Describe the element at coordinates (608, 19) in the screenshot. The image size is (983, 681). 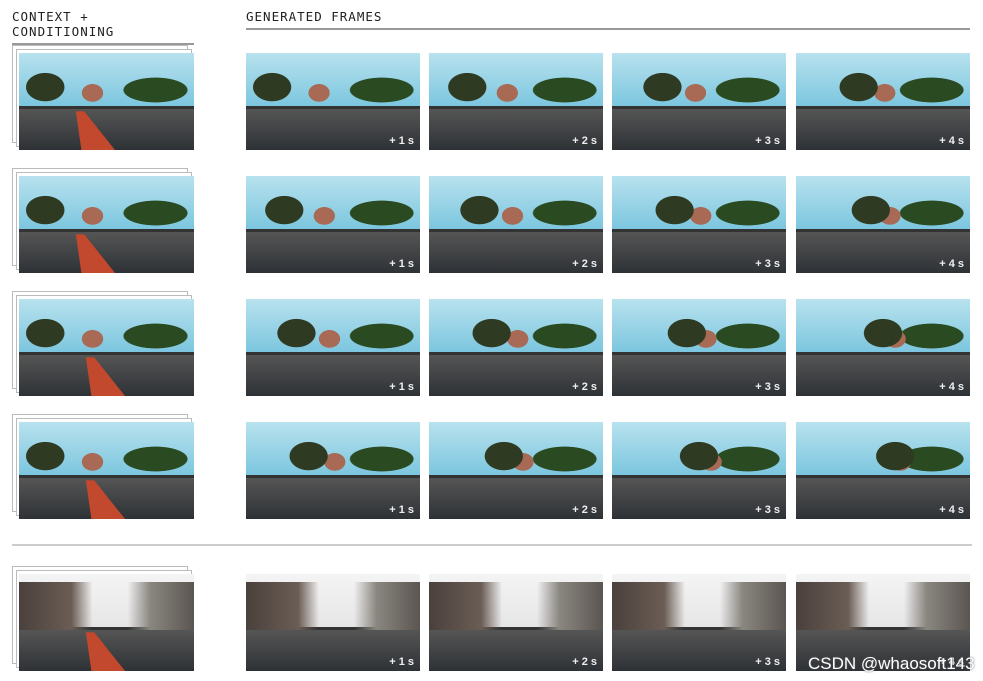
I see `generated-frames-header: GENERATED FRAMES` at that location.